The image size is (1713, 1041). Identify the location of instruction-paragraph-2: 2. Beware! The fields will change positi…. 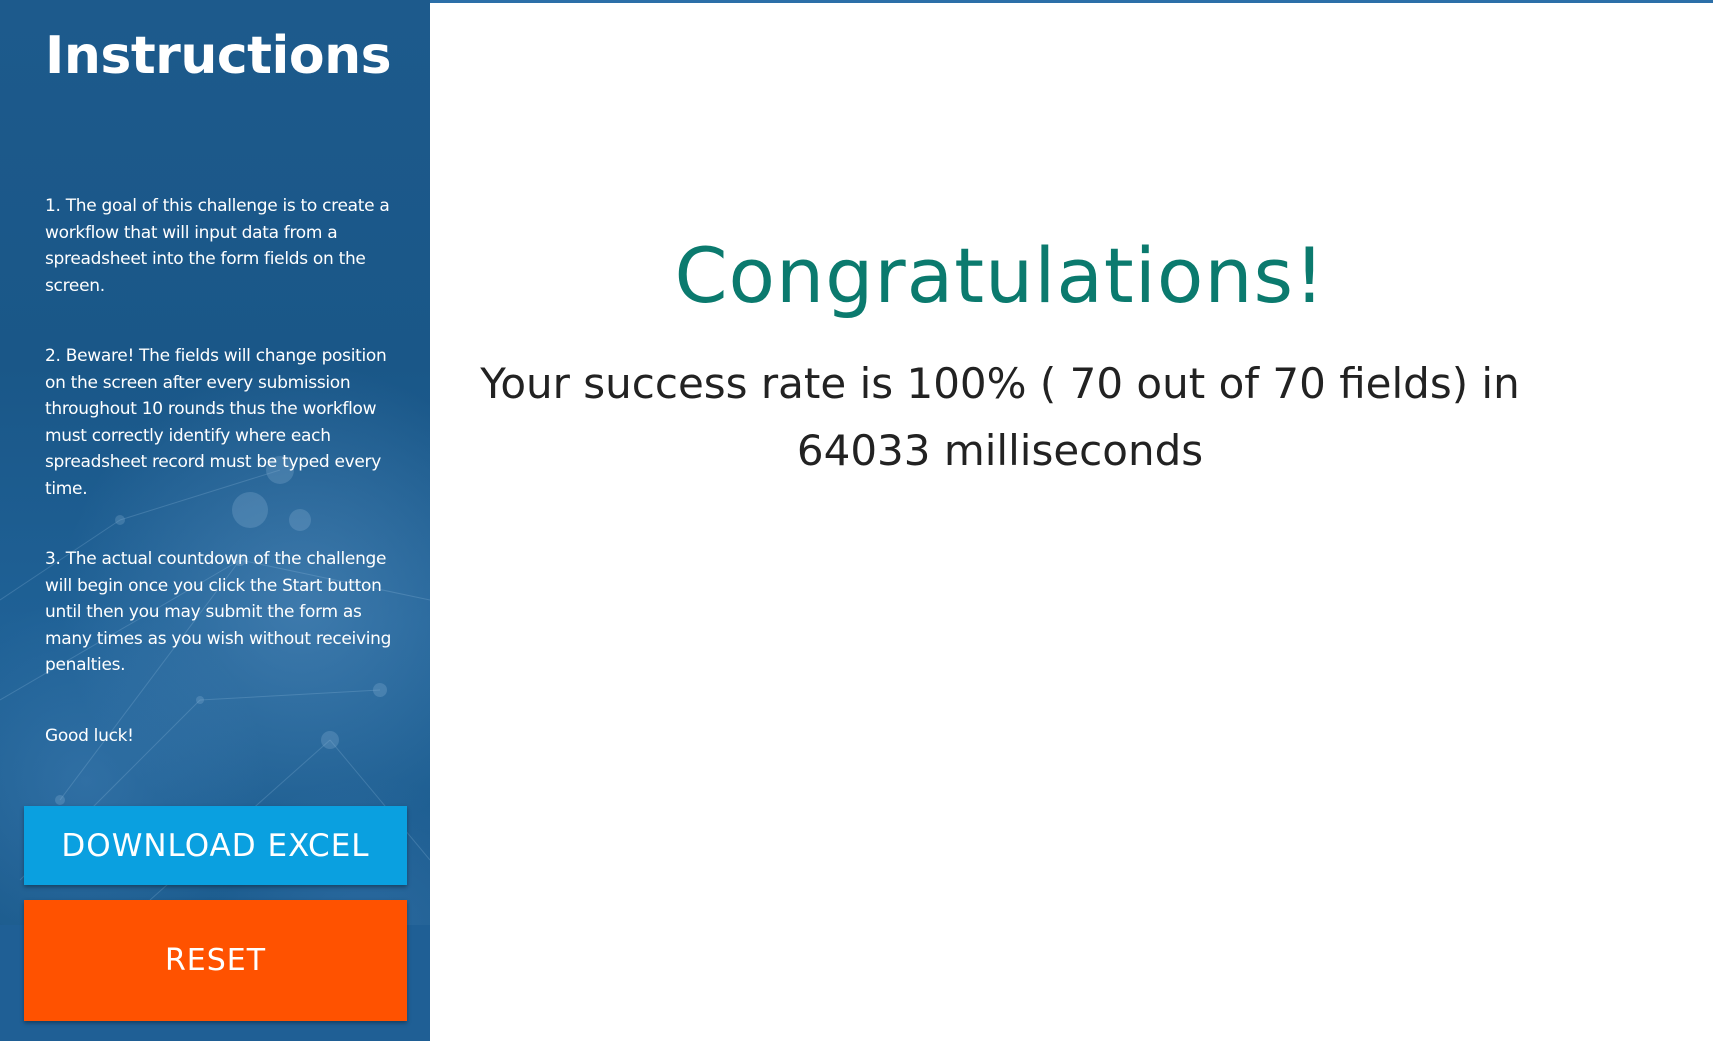
(216, 422).